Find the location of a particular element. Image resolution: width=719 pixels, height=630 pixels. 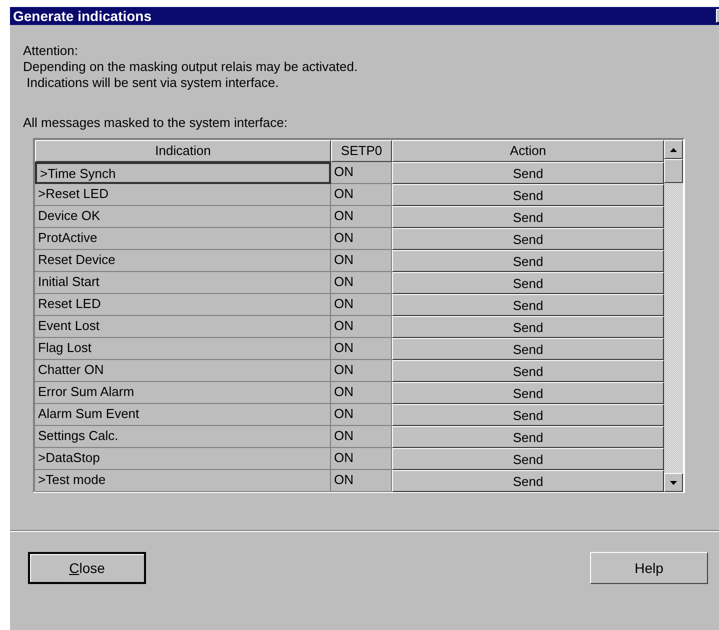

table-cell: >Test mode is located at coordinates (183, 481).